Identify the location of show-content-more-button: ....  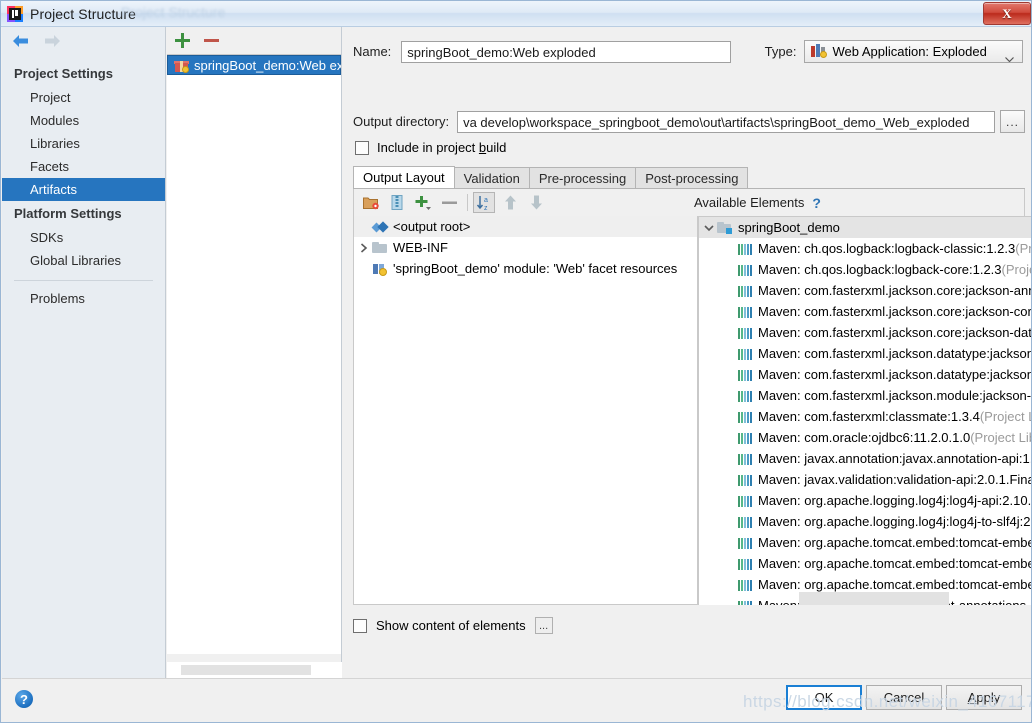
(543, 625).